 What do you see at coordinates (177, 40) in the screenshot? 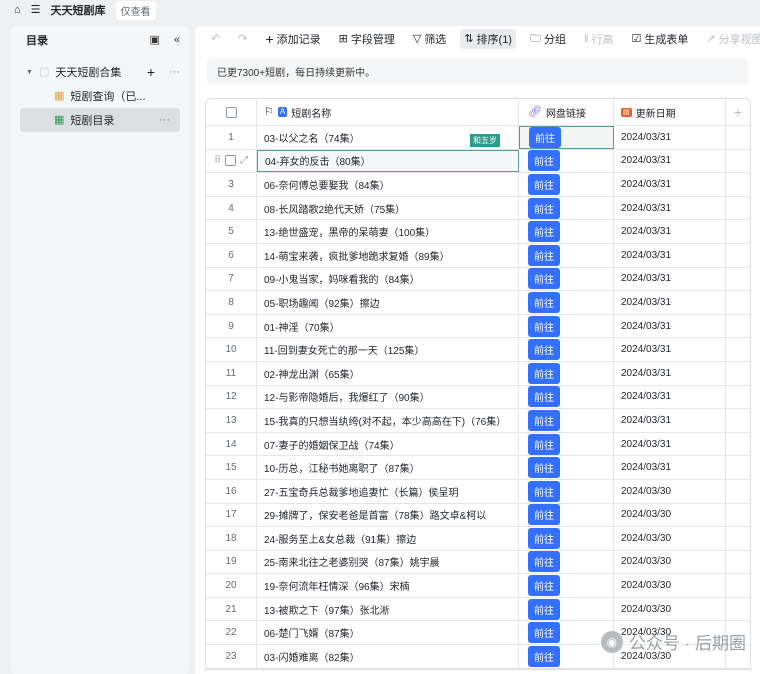
I see `collapse-icon: «` at bounding box center [177, 40].